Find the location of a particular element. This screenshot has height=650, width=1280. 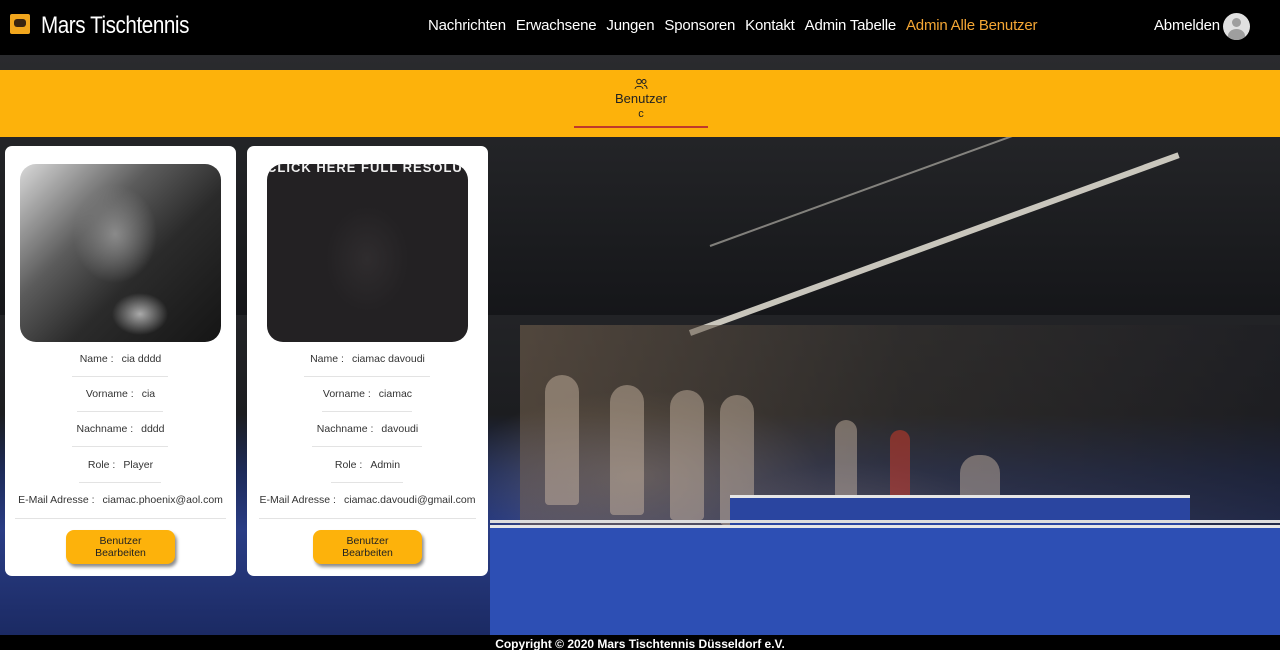

vorname-row: Vorname : cia is located at coordinates (120, 394).